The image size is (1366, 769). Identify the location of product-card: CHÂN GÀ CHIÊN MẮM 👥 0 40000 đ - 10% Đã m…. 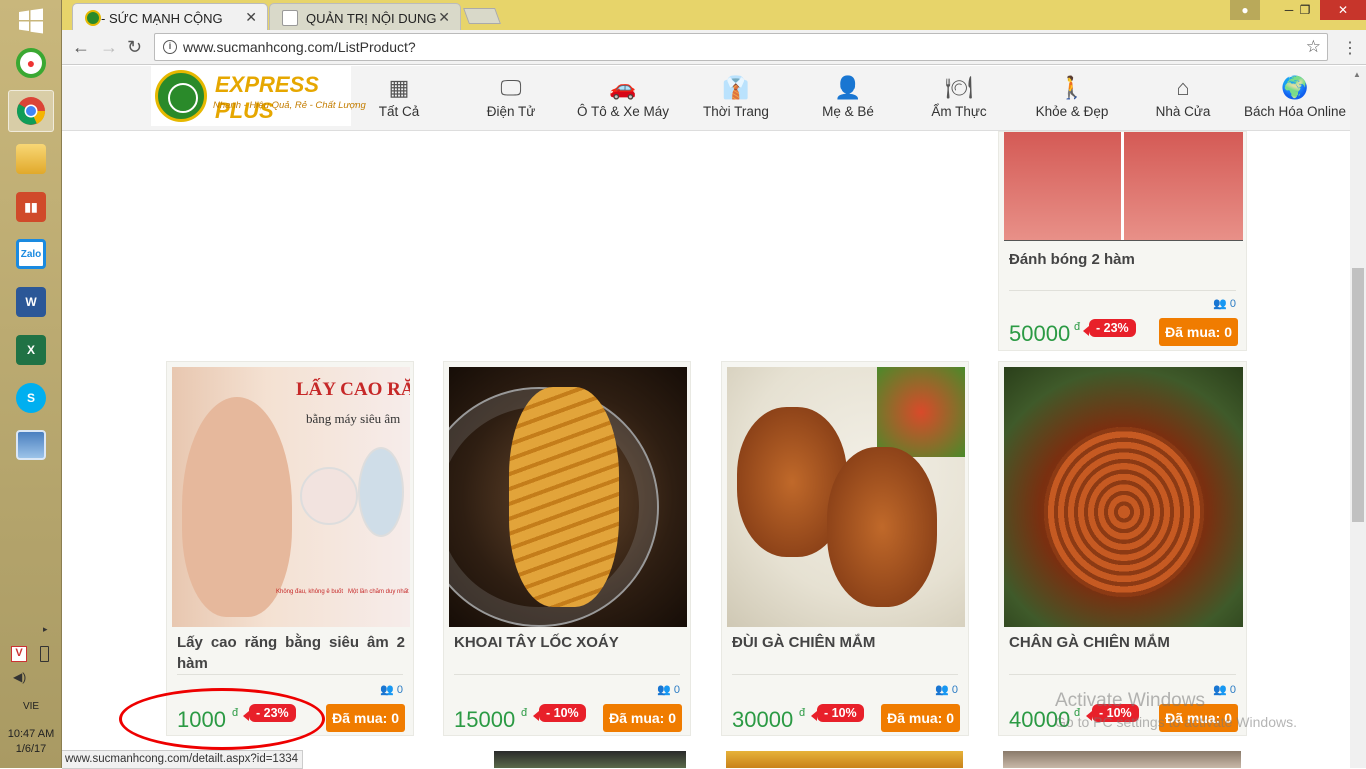
(1122, 548).